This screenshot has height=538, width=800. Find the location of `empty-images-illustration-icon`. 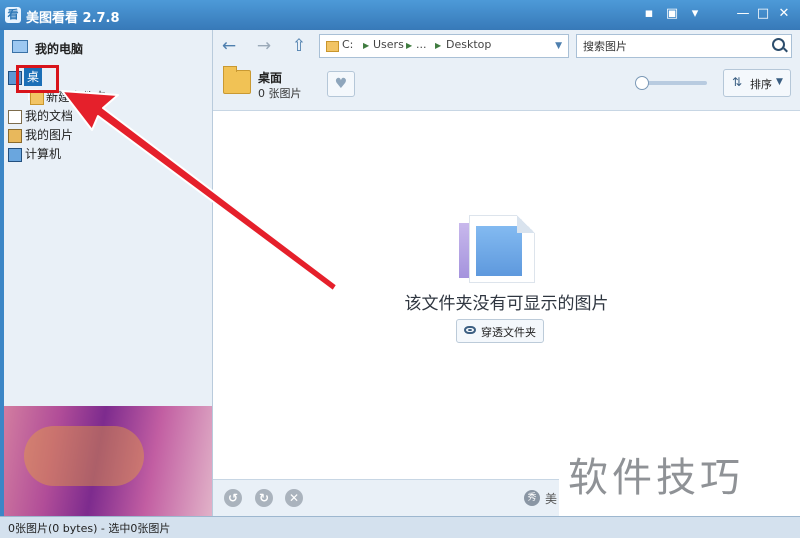

empty-images-illustration-icon is located at coordinates (499, 249).